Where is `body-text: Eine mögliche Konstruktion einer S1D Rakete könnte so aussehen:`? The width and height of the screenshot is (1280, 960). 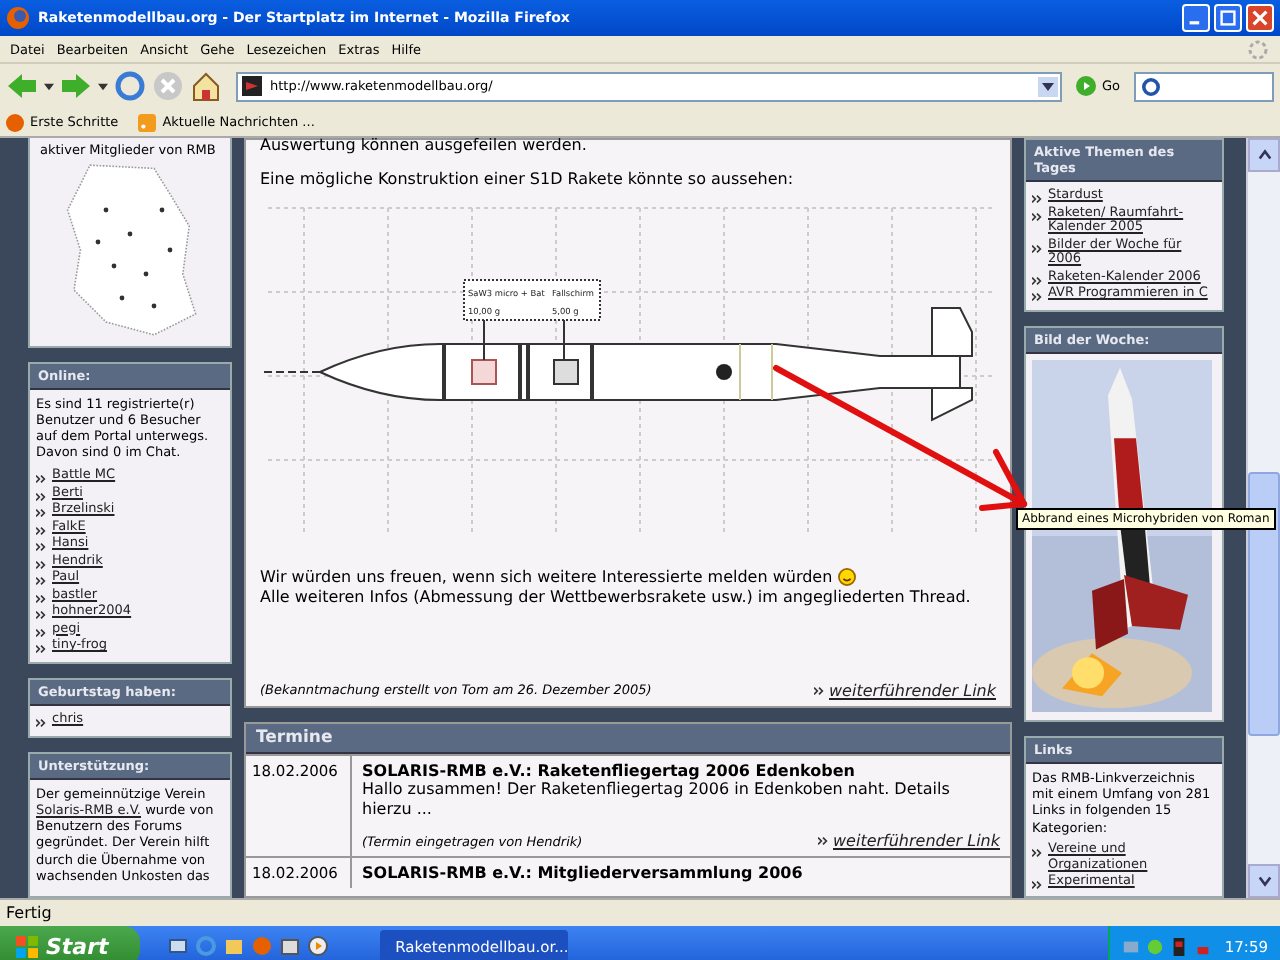 body-text: Eine mögliche Konstruktion einer S1D Rakete könnte so aussehen: is located at coordinates (528, 181).